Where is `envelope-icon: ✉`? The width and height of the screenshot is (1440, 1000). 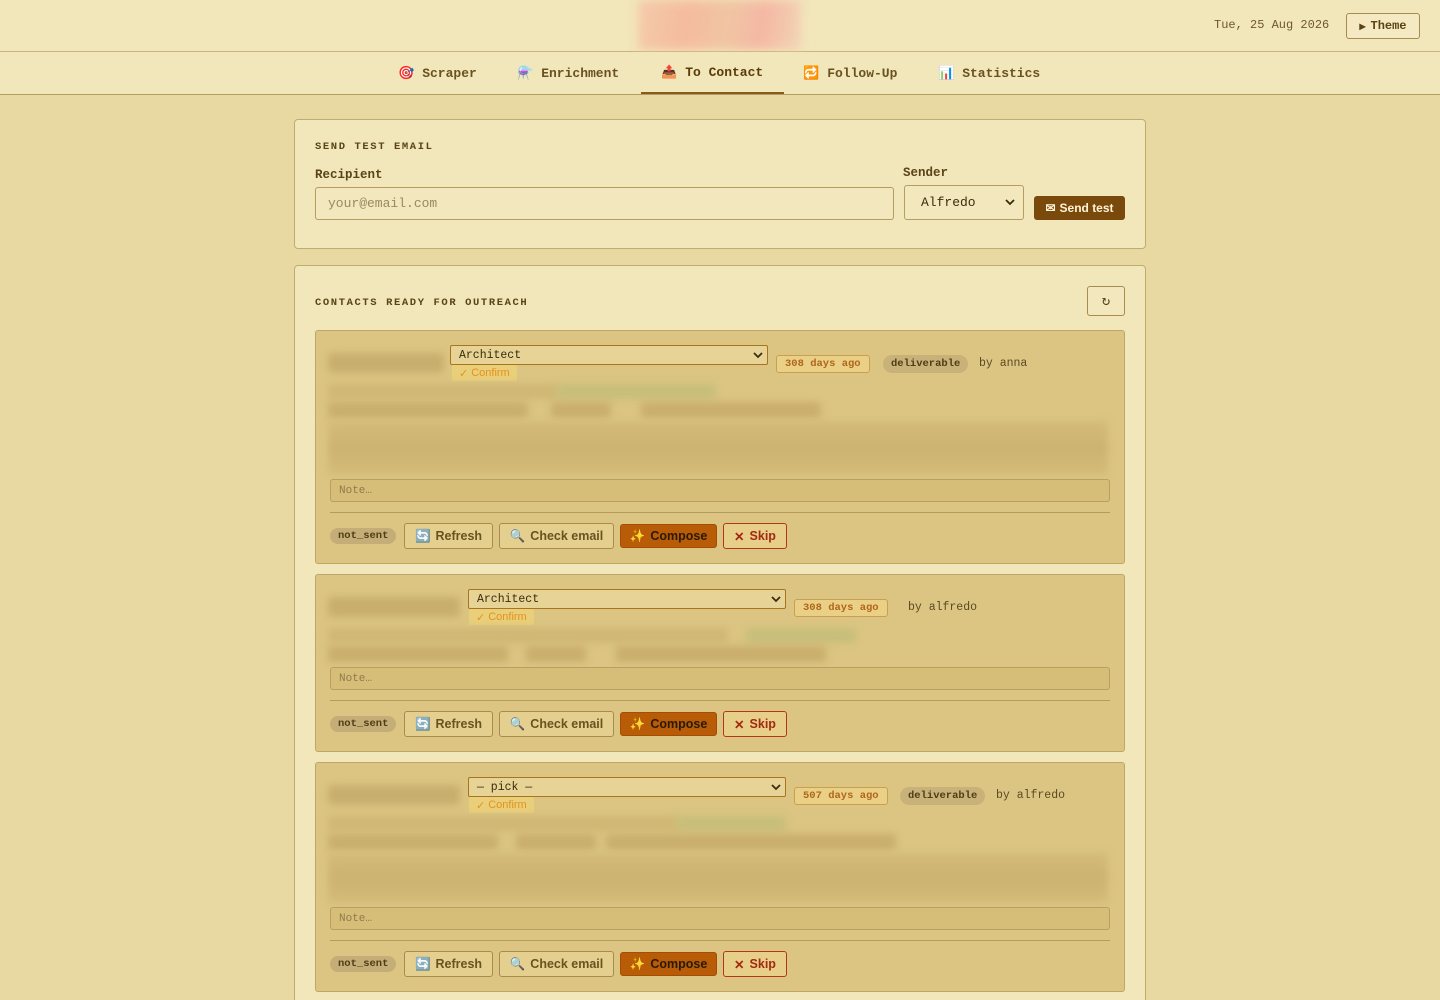
envelope-icon: ✉ is located at coordinates (1050, 208).